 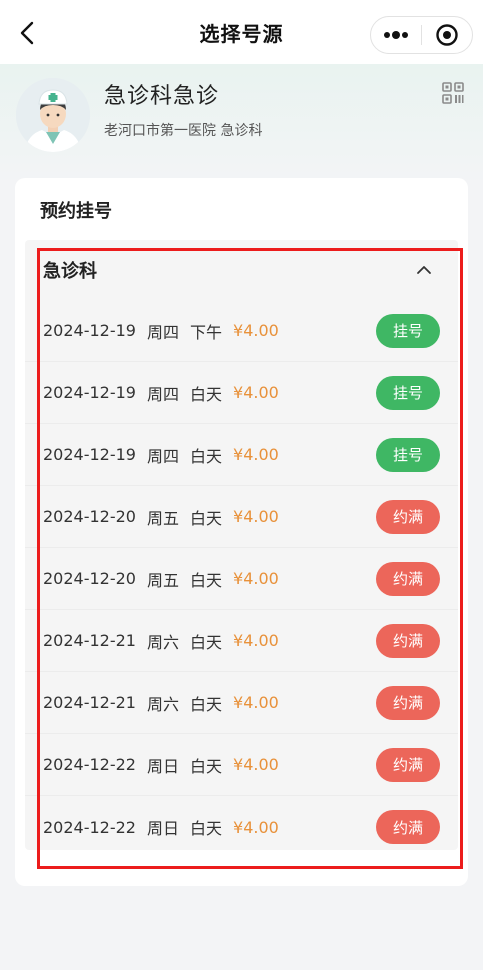 I want to click on target-icon, so click(x=447, y=35).